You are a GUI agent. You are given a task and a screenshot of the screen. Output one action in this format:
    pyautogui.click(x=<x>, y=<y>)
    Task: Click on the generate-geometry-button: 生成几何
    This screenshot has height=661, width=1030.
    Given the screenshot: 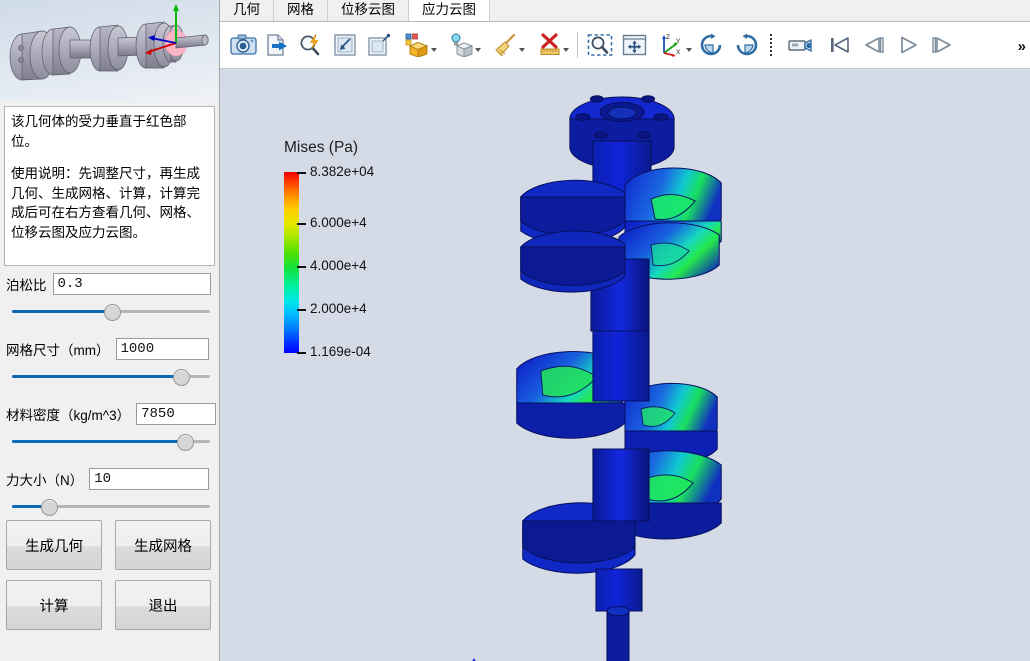 What is the action you would take?
    pyautogui.click(x=54, y=545)
    